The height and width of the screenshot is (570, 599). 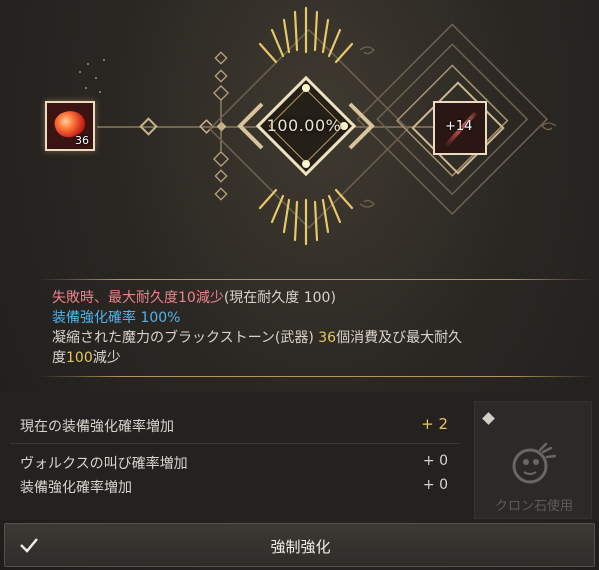 I want to click on consume-item-name: 凝縮された魔力のブラックストーン(武器), so click(x=185, y=338).